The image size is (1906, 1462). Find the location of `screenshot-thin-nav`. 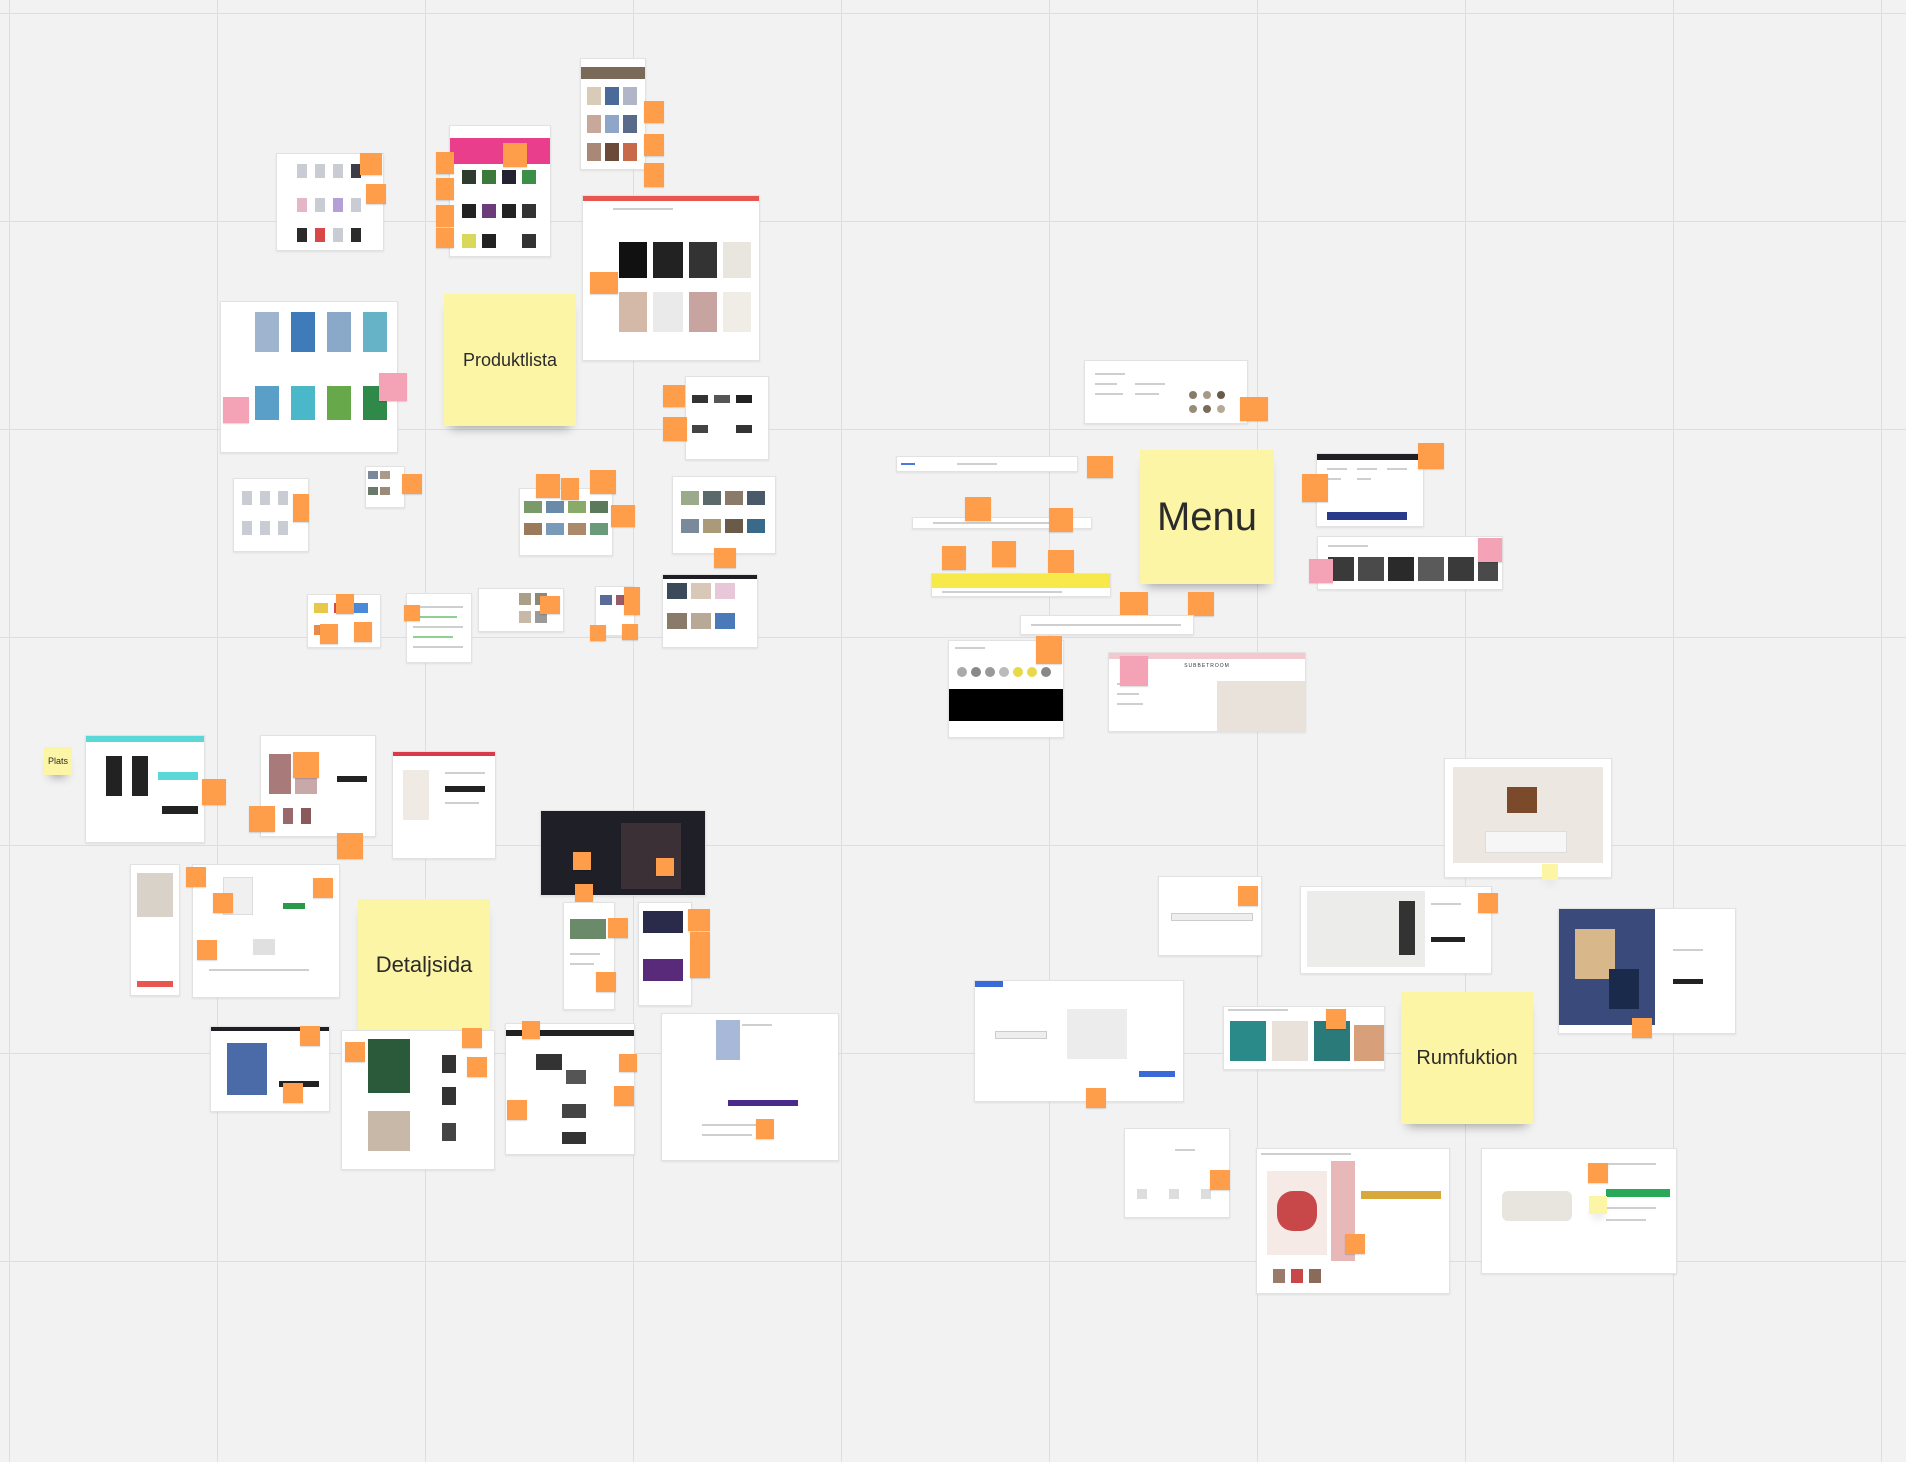

screenshot-thin-nav is located at coordinates (1107, 625).